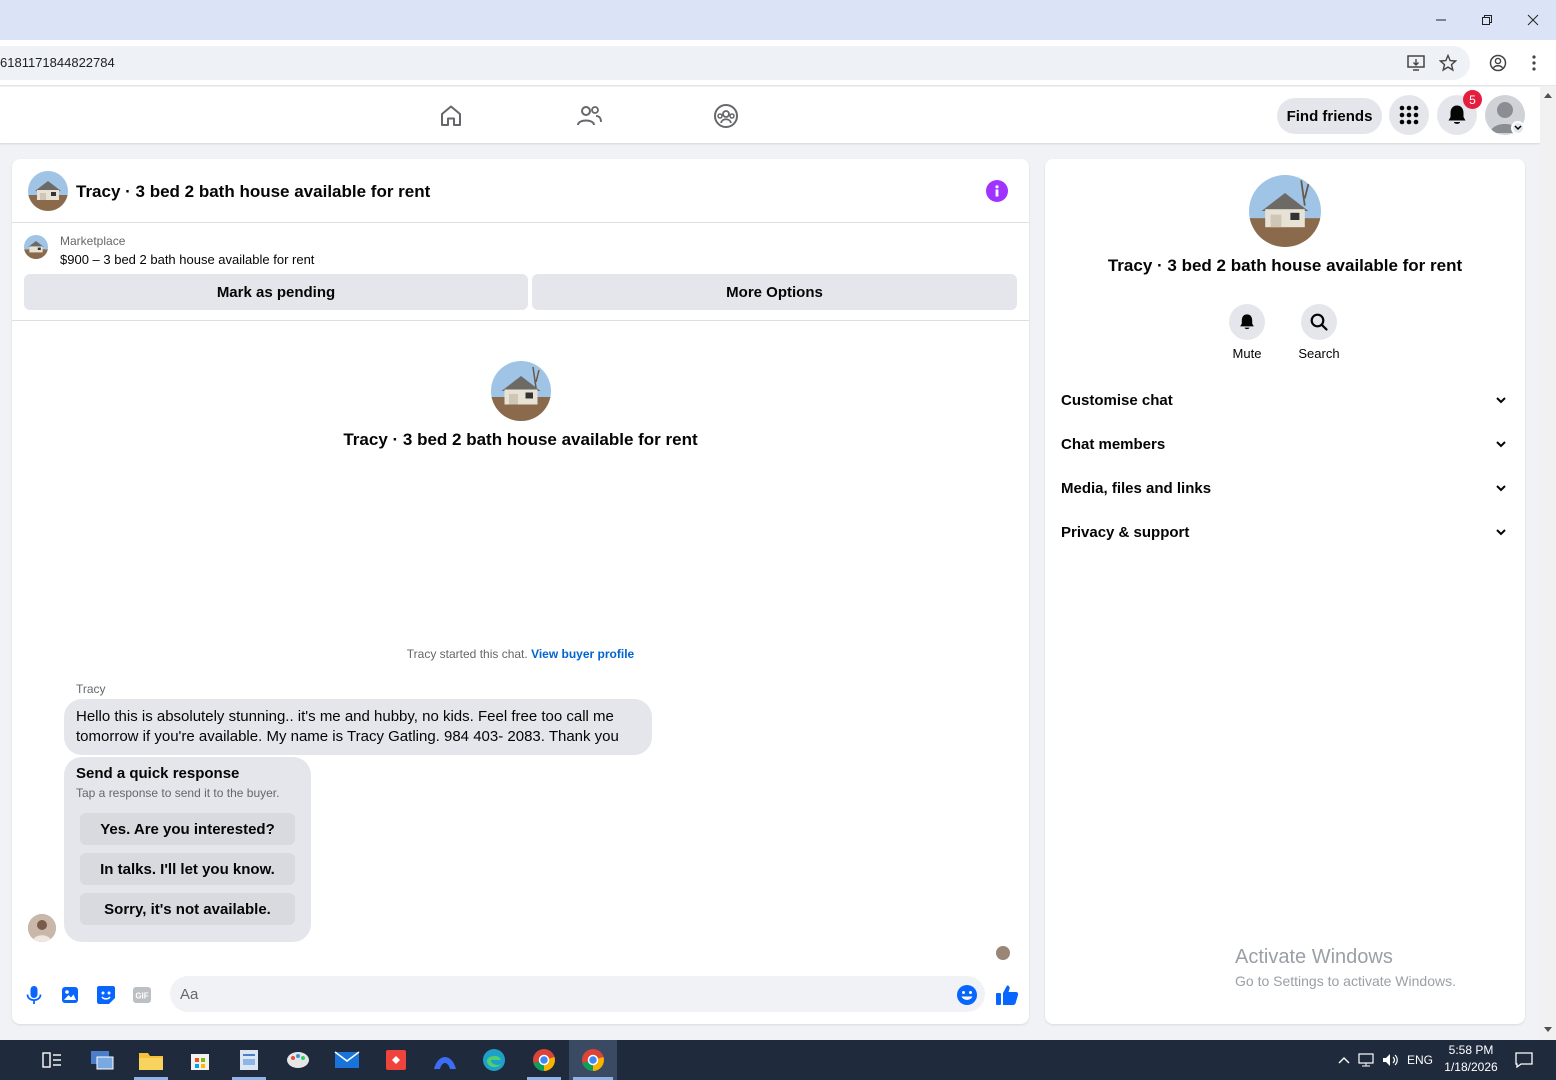 The width and height of the screenshot is (1556, 1080). What do you see at coordinates (178, 793) in the screenshot?
I see `quick-response-subtitle: Tap a response to send it to the buyer.` at bounding box center [178, 793].